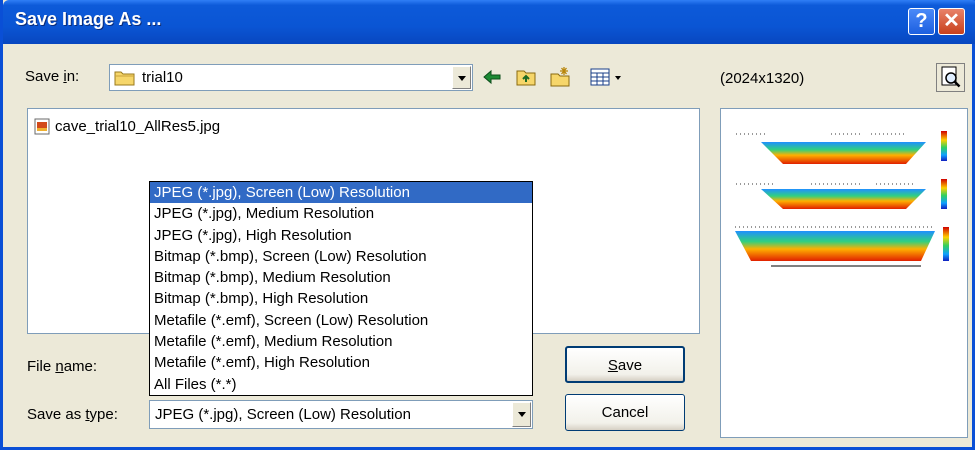 The height and width of the screenshot is (450, 975). Describe the element at coordinates (921, 21) in the screenshot. I see `help-icon: ?` at that location.